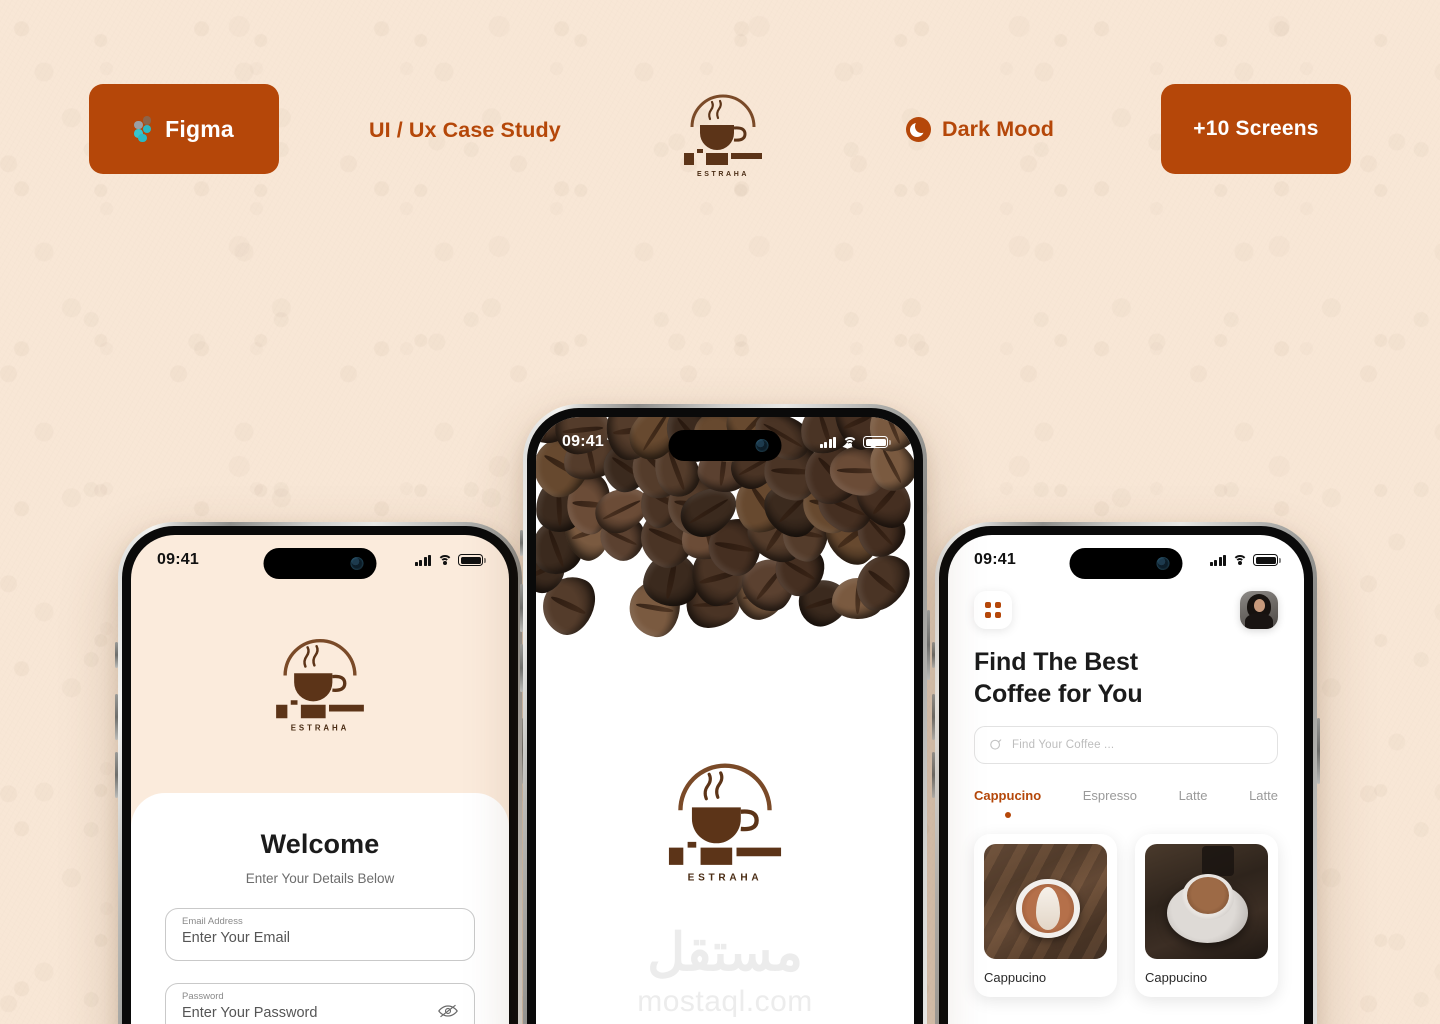  I want to click on coffee-cup-logo-icon: ESTRAHA, so click(723, 136).